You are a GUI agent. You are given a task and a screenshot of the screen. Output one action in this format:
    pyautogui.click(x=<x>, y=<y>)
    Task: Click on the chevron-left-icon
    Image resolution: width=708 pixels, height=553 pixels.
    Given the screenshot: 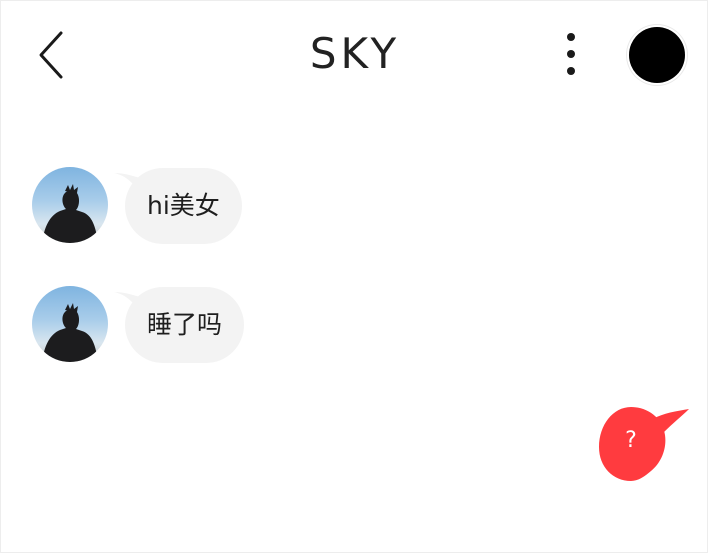 What is the action you would take?
    pyautogui.click(x=51, y=55)
    